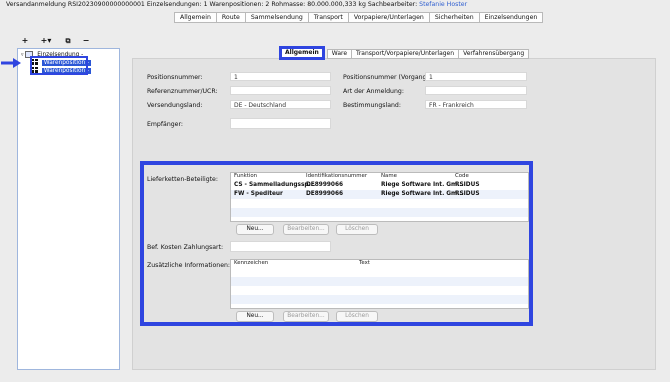 This screenshot has height=382, width=670. Describe the element at coordinates (511, 17) in the screenshot. I see `top-tab-einzelsendungen: Einzelsendungen` at that location.